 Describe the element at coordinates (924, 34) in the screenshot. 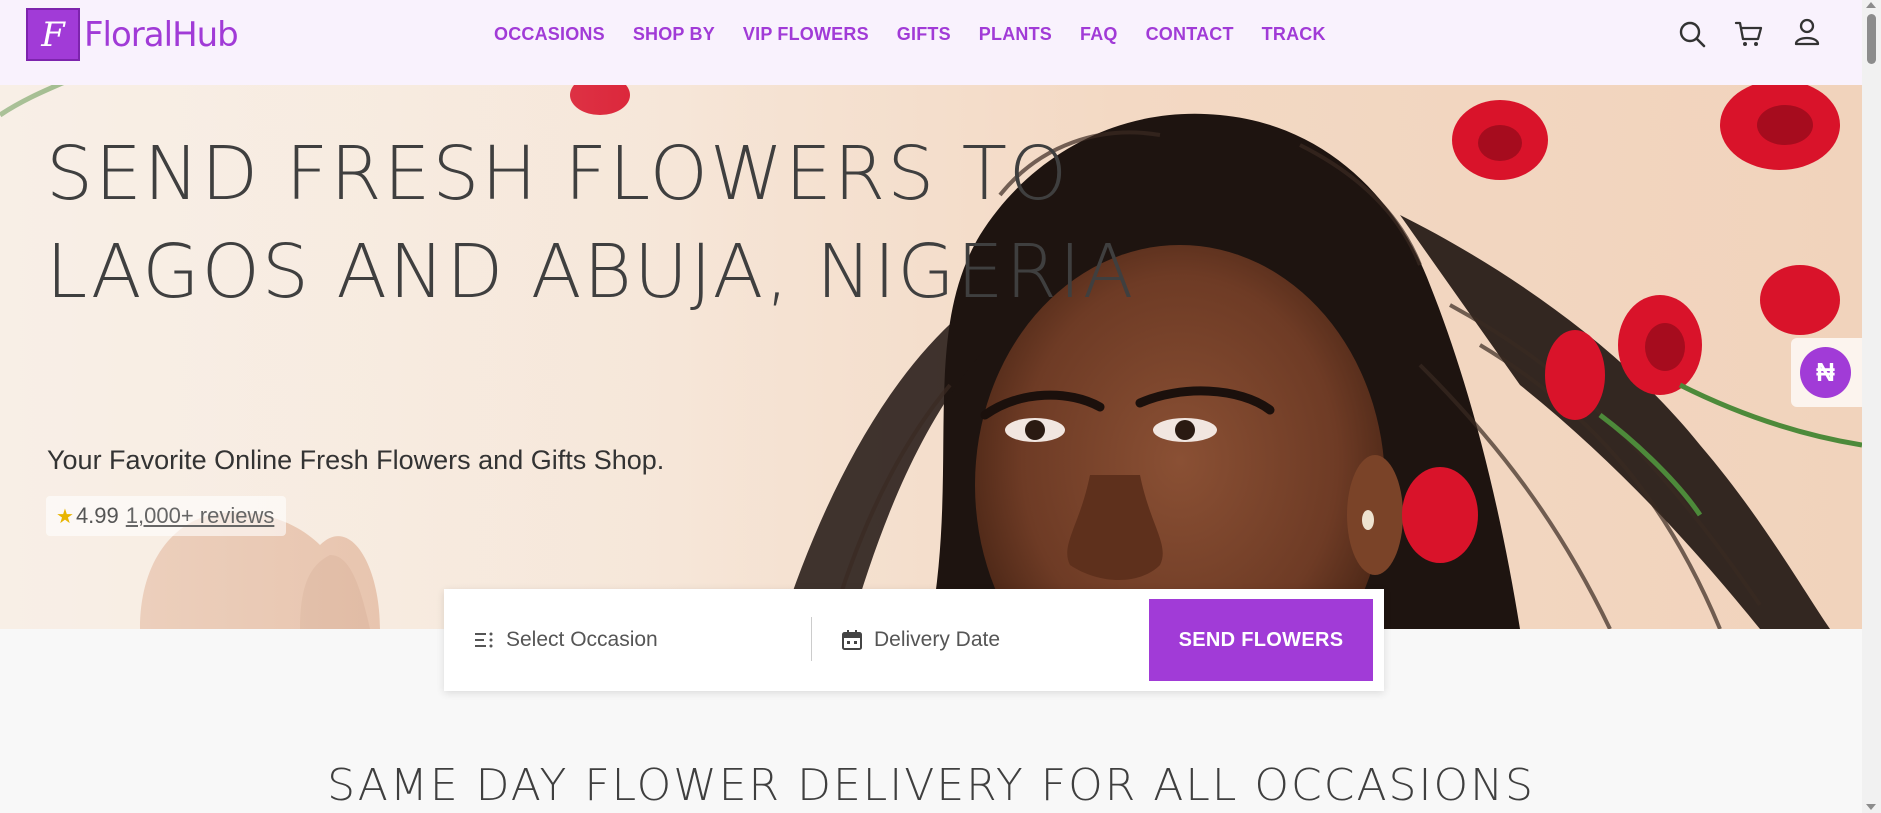

I see `nav-gifts: GIFTS` at that location.